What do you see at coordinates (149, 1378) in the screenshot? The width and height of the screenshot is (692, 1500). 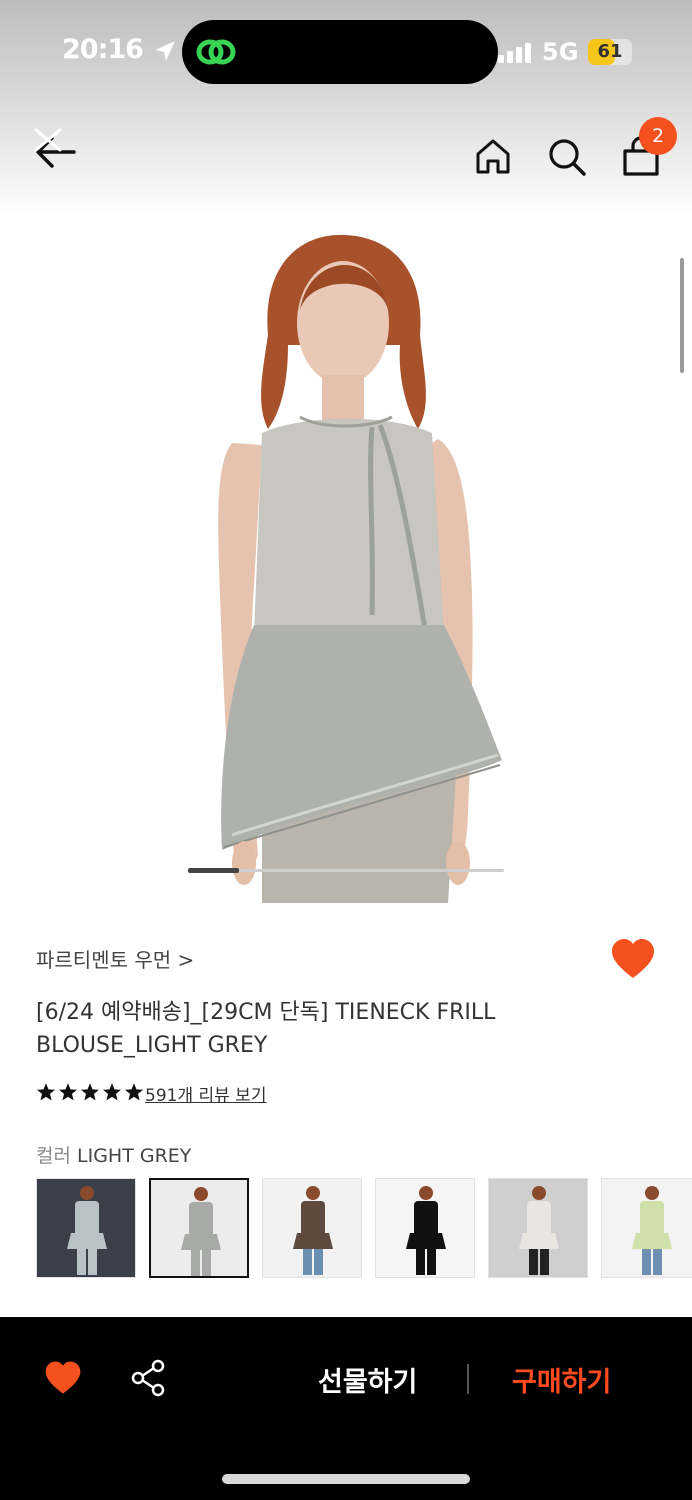 I see `share-icon` at bounding box center [149, 1378].